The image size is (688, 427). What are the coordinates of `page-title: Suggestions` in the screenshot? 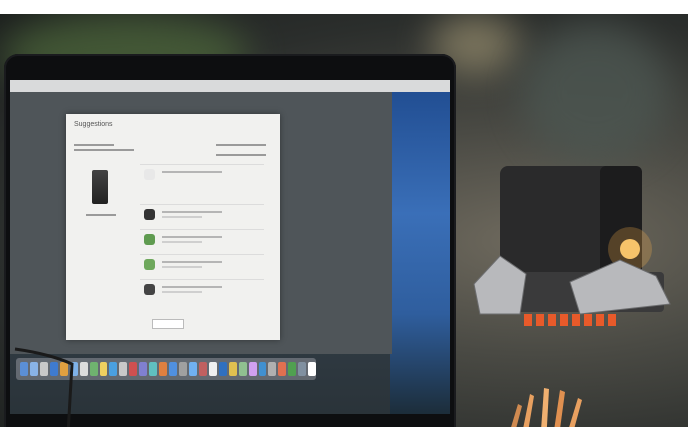 It's located at (93, 124).